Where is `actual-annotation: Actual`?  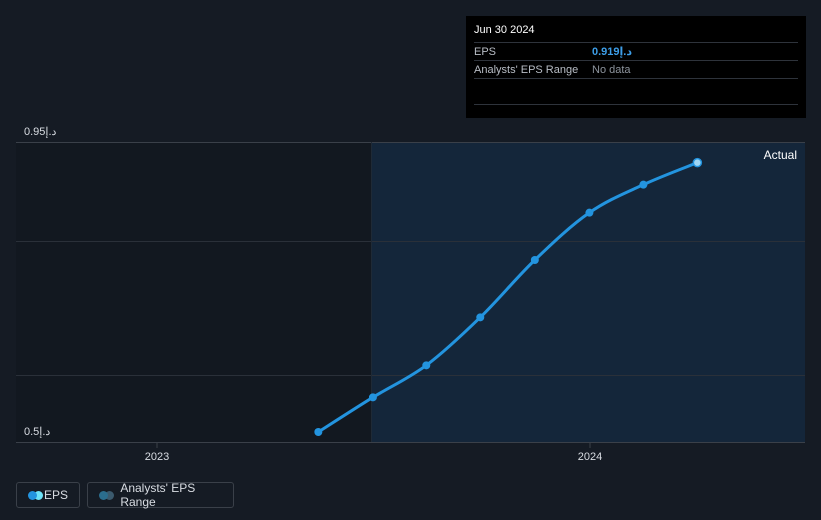
actual-annotation: Actual is located at coordinates (780, 155).